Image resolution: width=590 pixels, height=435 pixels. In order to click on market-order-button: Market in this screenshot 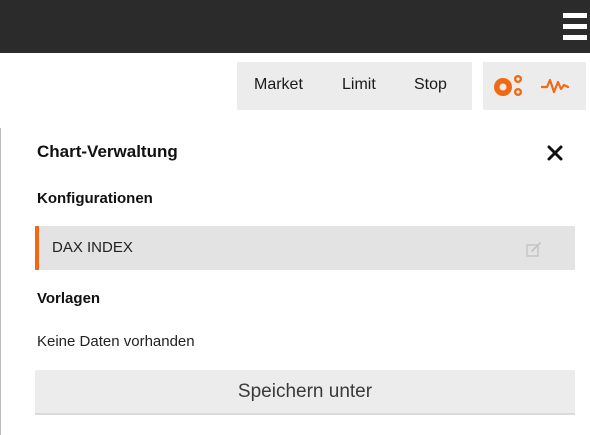, I will do `click(278, 85)`.